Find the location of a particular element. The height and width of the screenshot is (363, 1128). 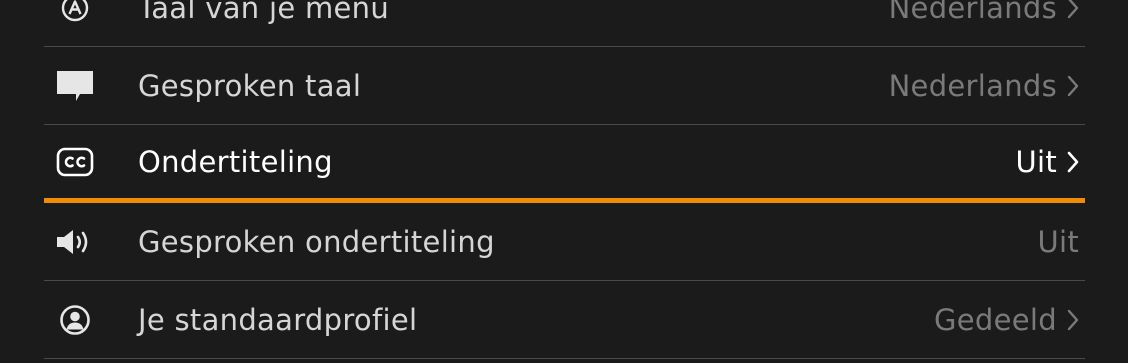

speech-bubble-icon is located at coordinates (75, 86).